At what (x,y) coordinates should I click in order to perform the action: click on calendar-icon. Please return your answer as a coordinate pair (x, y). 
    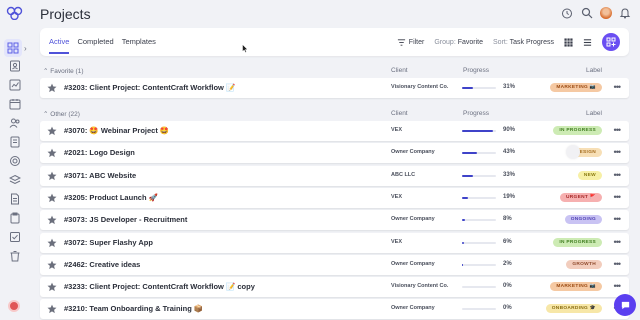
    Looking at the image, I should click on (15, 104).